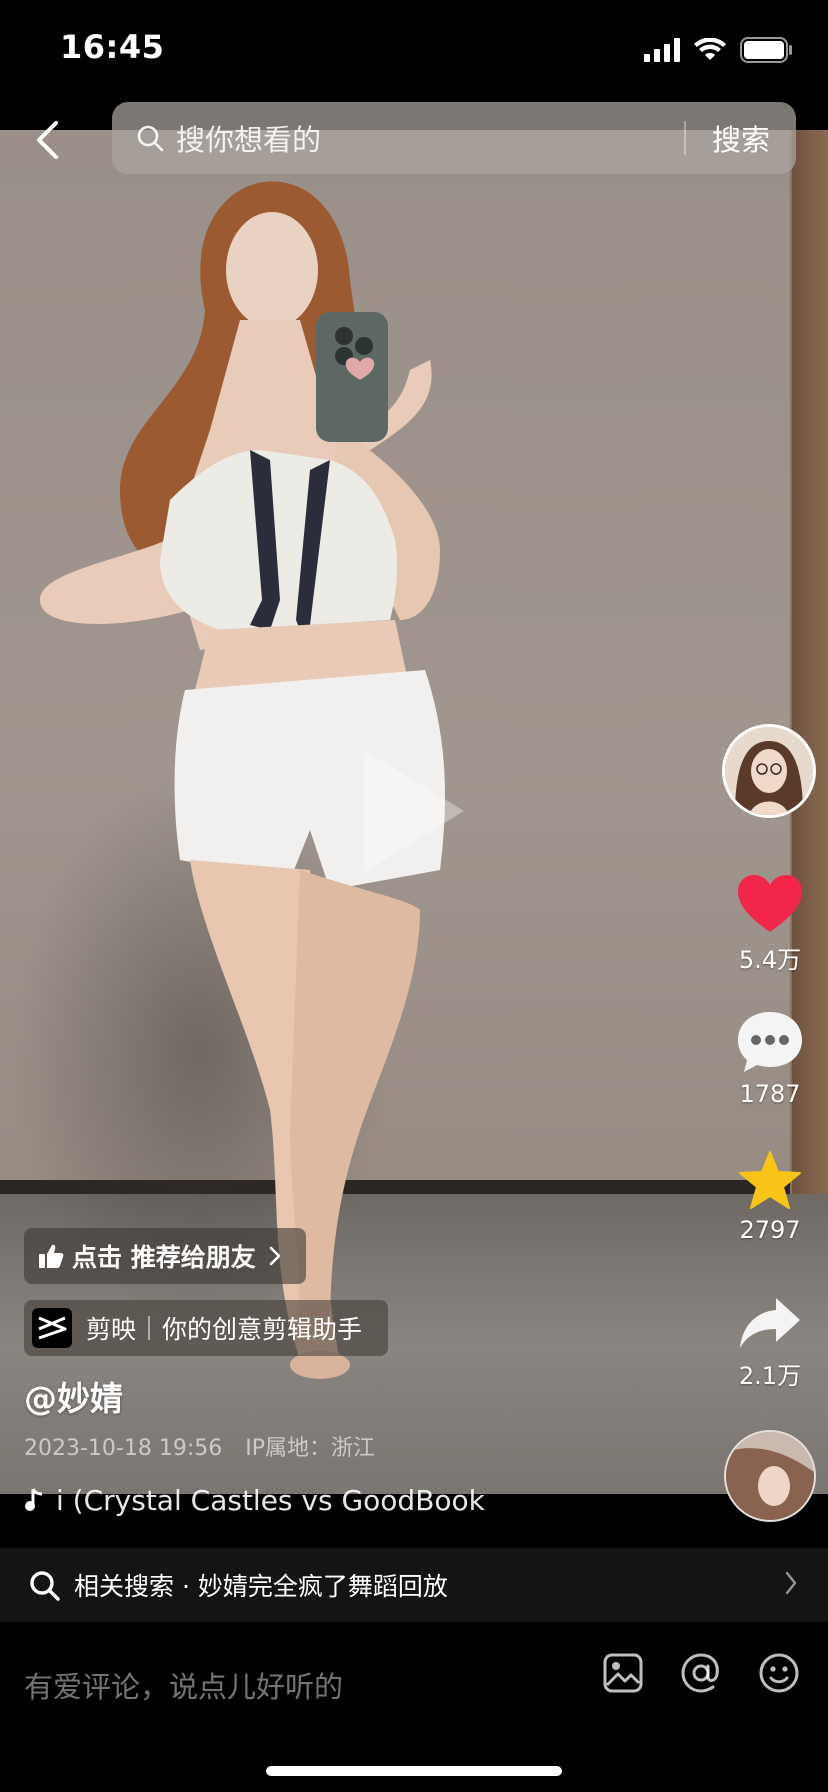 The width and height of the screenshot is (828, 1792). Describe the element at coordinates (770, 960) in the screenshot. I see `like-count: 5.4万` at that location.